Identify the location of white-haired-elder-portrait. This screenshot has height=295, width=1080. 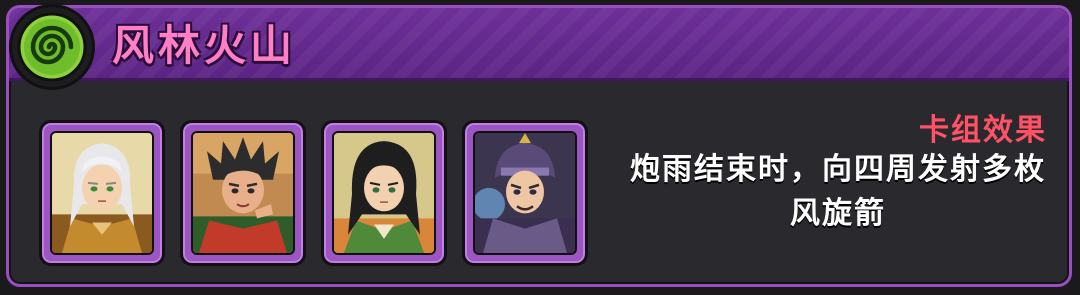
(102, 193).